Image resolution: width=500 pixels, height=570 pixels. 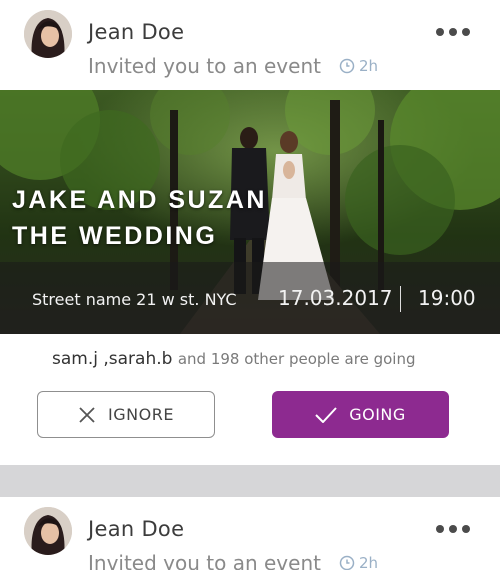 I want to click on card-header: Jean Doe Invited you to an event 2h, so click(x=250, y=533).